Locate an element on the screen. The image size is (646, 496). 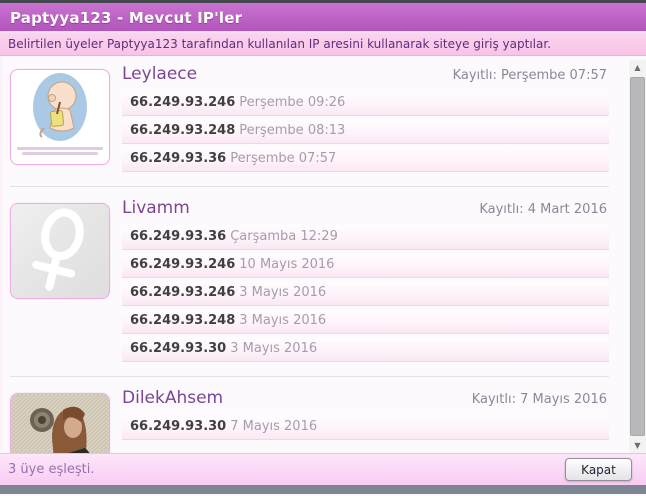
ip-date: Perşembe 07:57 is located at coordinates (283, 158).